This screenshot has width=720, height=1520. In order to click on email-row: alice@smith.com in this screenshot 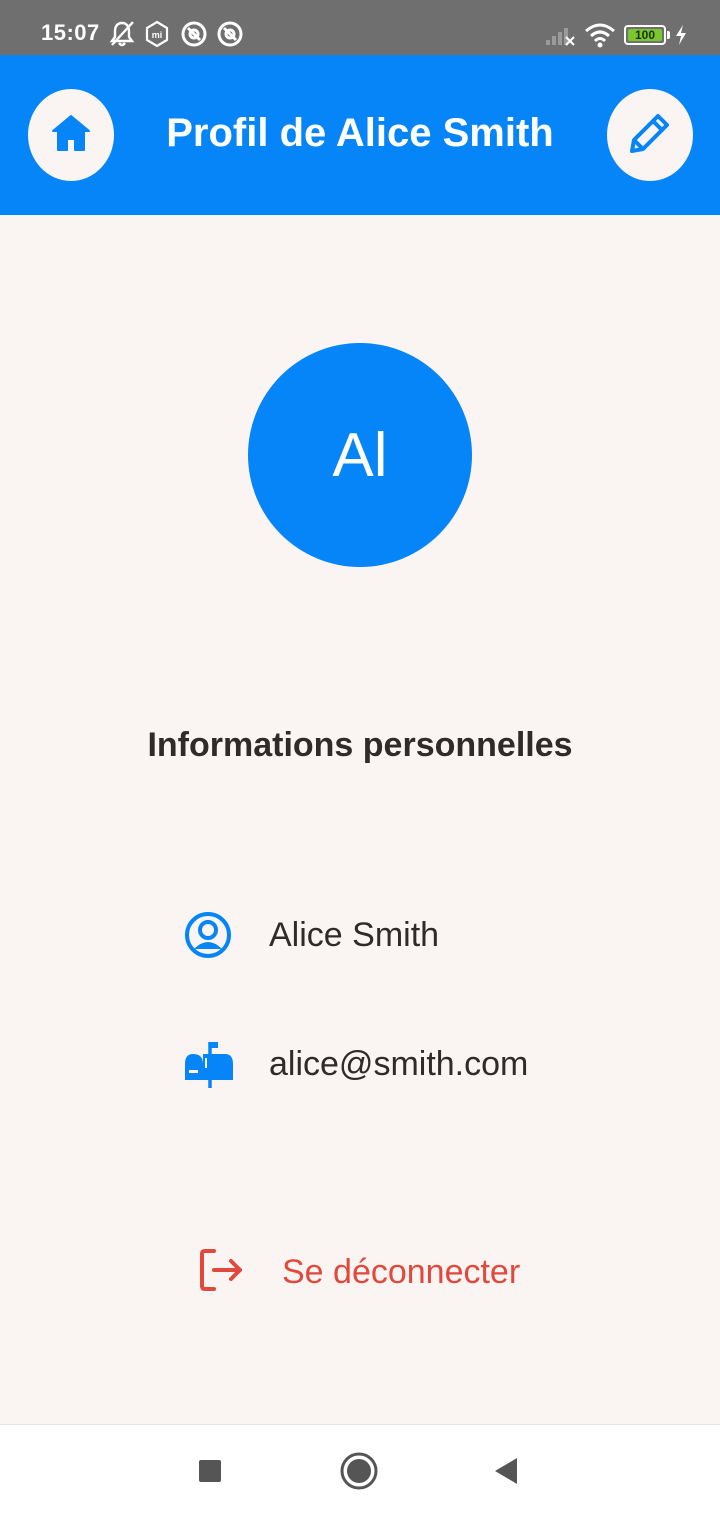, I will do `click(354, 1064)`.